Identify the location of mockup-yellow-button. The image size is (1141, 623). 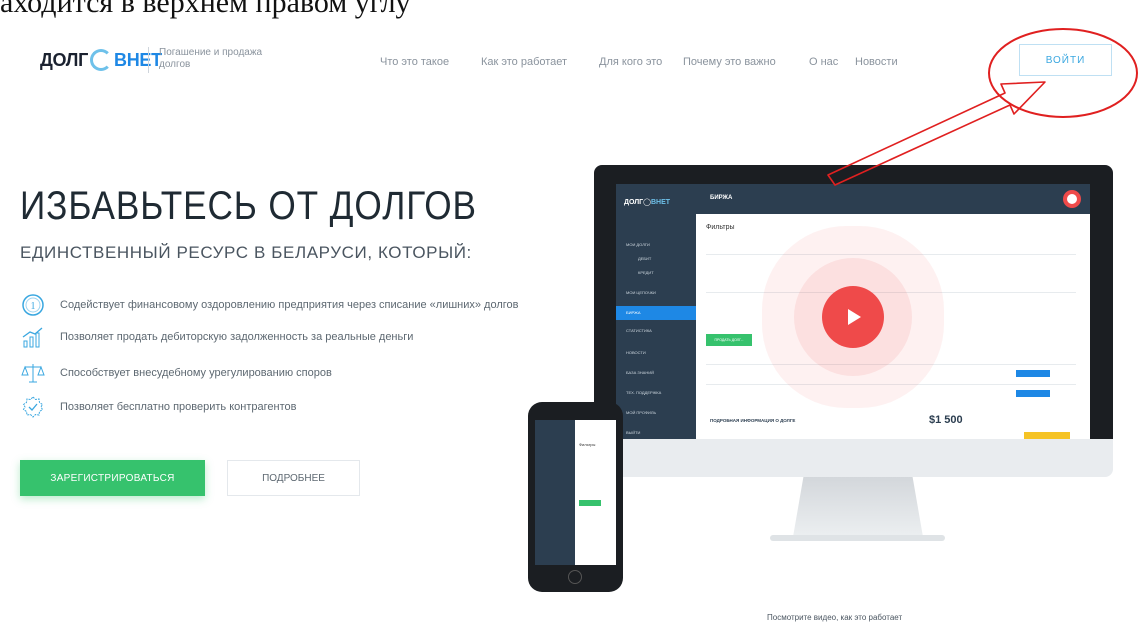
(1047, 435).